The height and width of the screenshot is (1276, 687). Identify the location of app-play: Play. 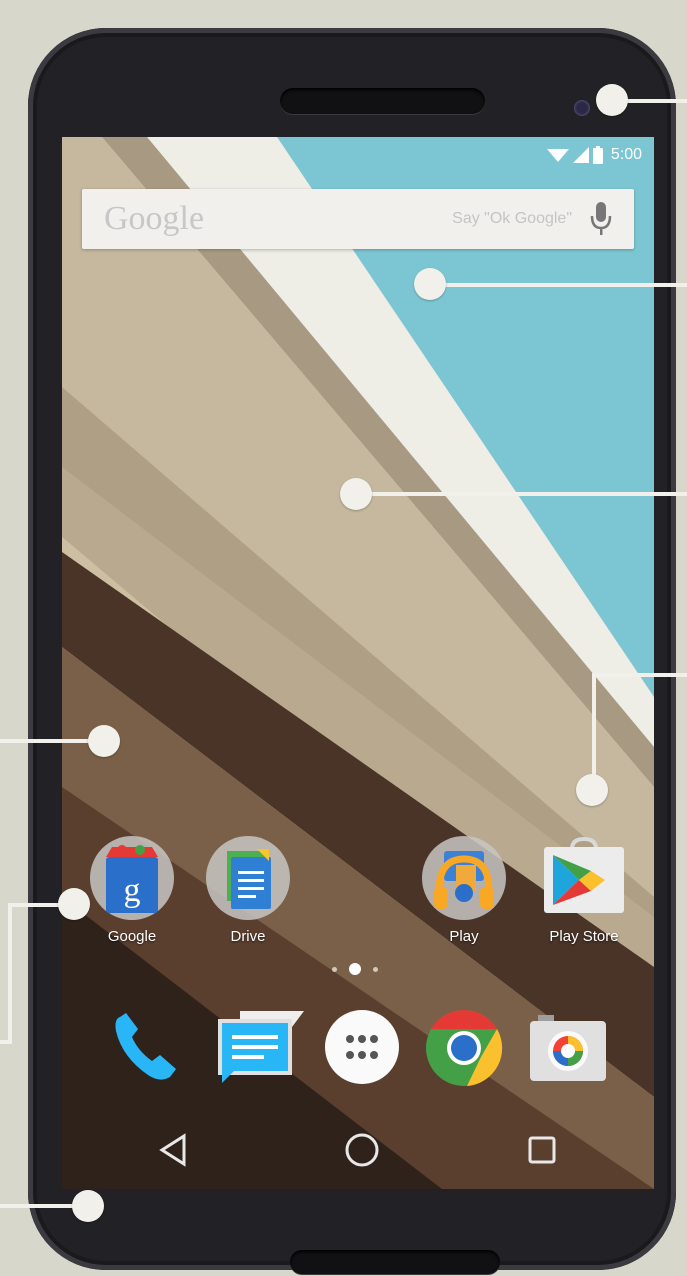
(464, 890).